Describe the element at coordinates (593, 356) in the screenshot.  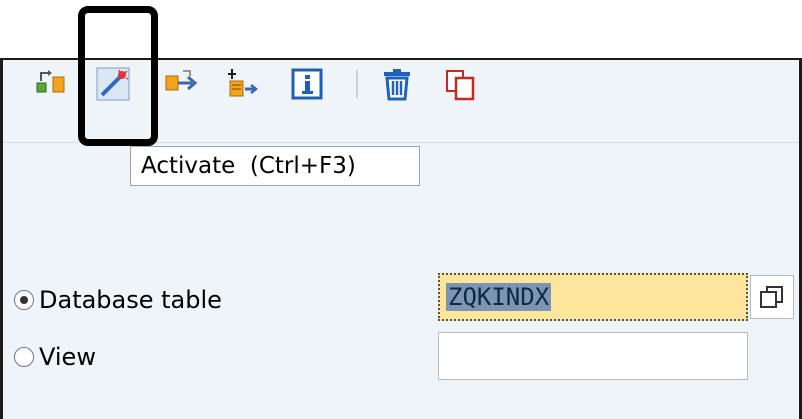
I see `view-input` at that location.